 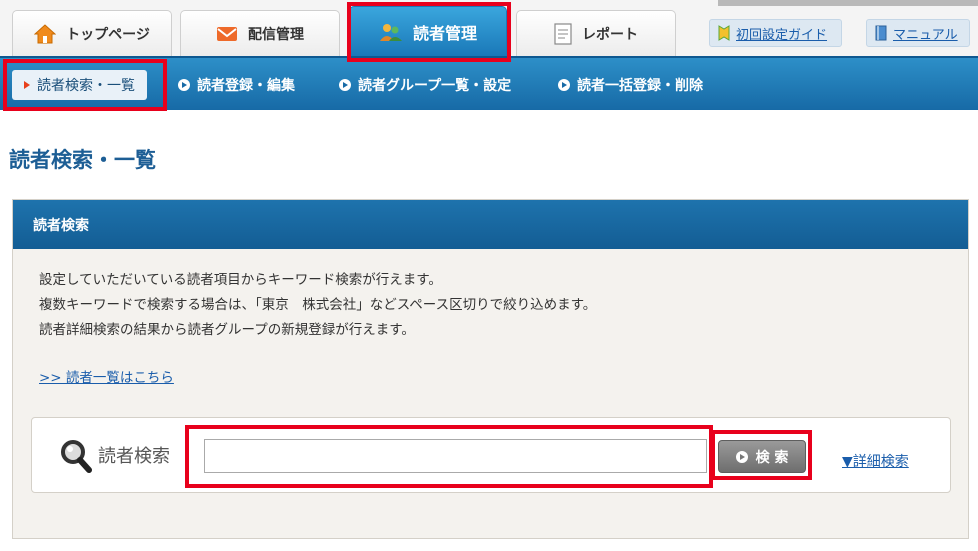 What do you see at coordinates (724, 33) in the screenshot?
I see `guide-icon` at bounding box center [724, 33].